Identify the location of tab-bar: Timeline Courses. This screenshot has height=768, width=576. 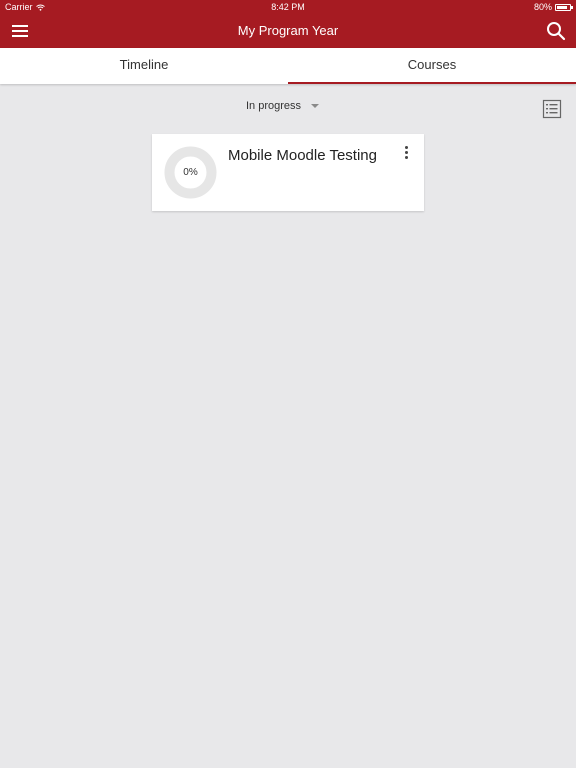
(288, 66).